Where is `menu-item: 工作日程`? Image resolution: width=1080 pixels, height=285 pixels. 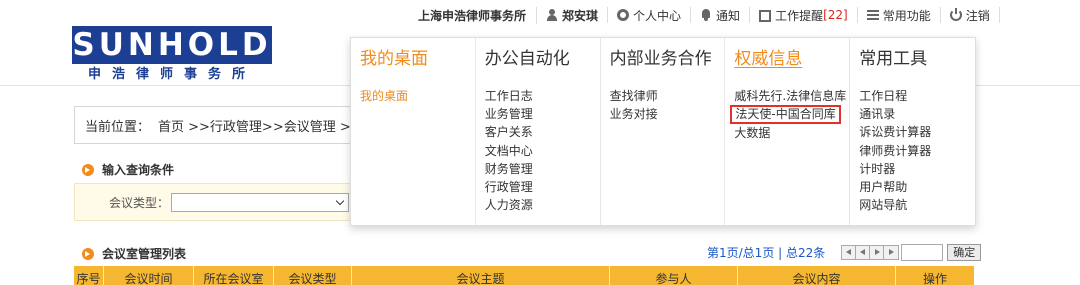 menu-item: 工作日程 is located at coordinates (917, 96).